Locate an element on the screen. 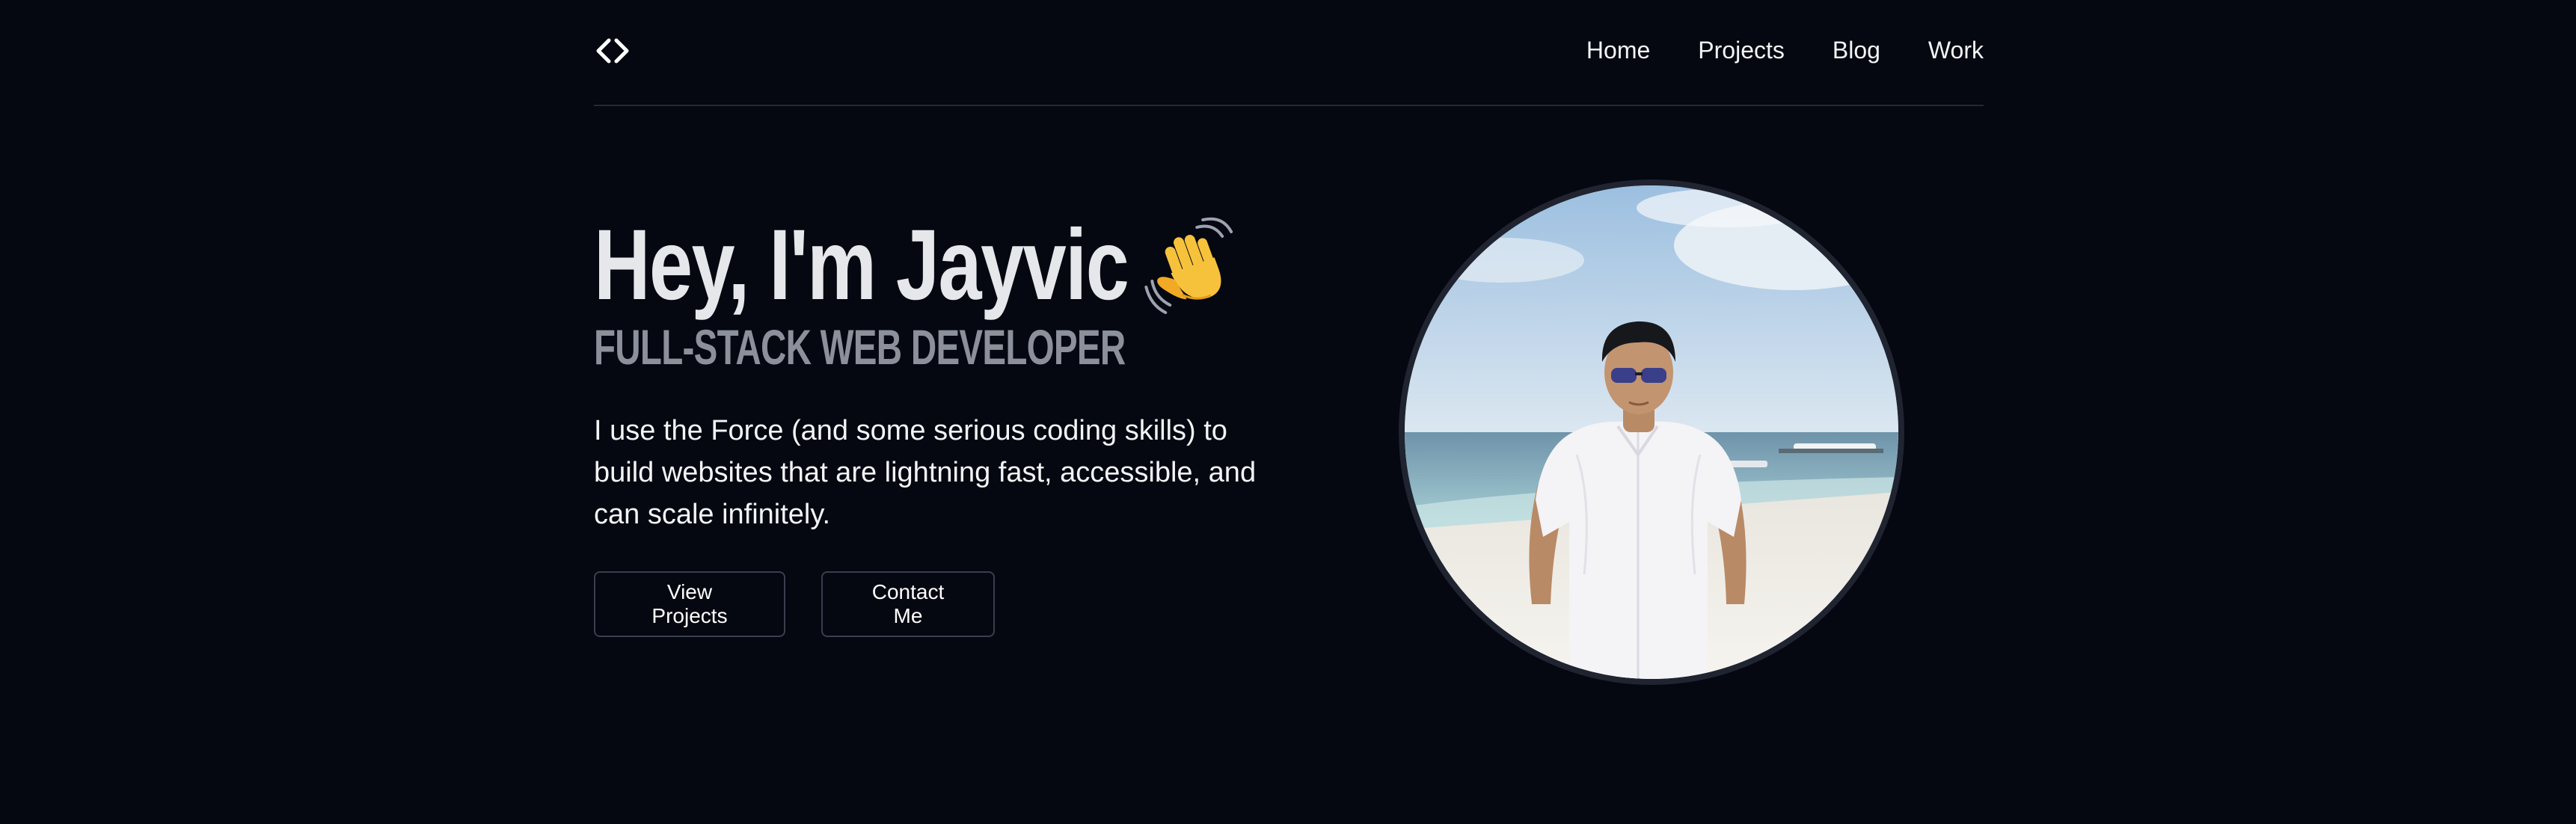 The height and width of the screenshot is (824, 2576). main-nav: Home Projects Blog Work is located at coordinates (1761, 50).